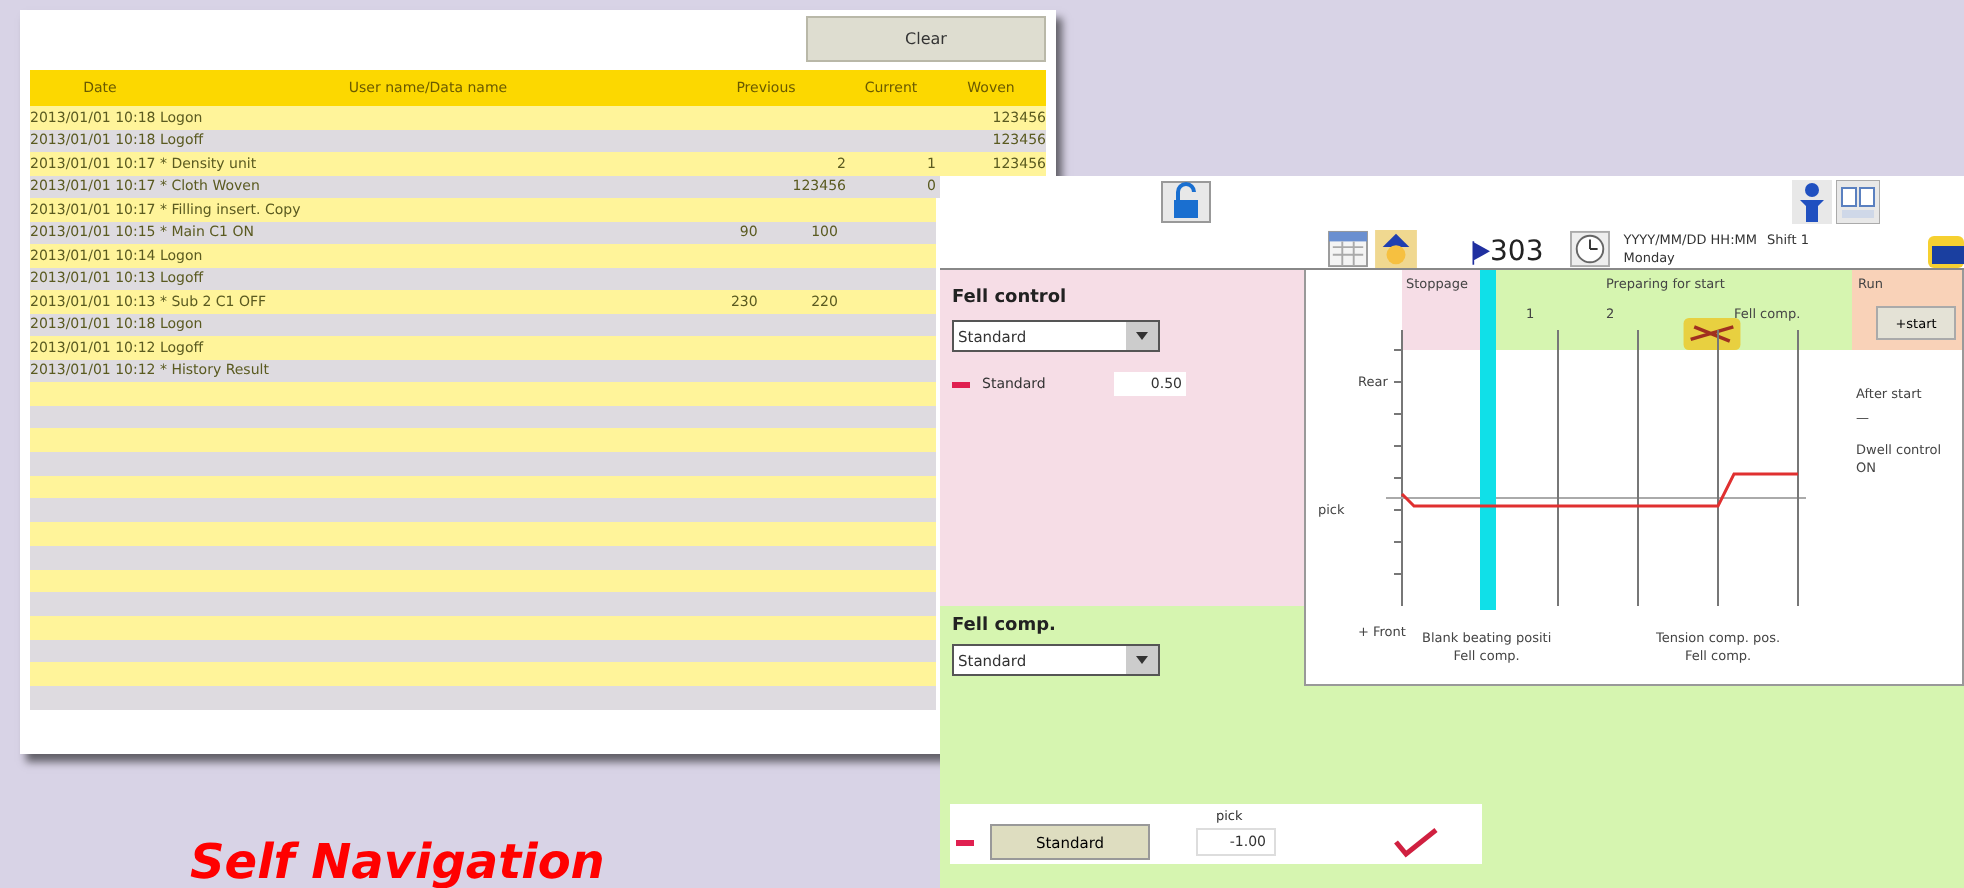 Image resolution: width=1964 pixels, height=888 pixels. What do you see at coordinates (1946, 252) in the screenshot?
I see `logo-icon` at bounding box center [1946, 252].